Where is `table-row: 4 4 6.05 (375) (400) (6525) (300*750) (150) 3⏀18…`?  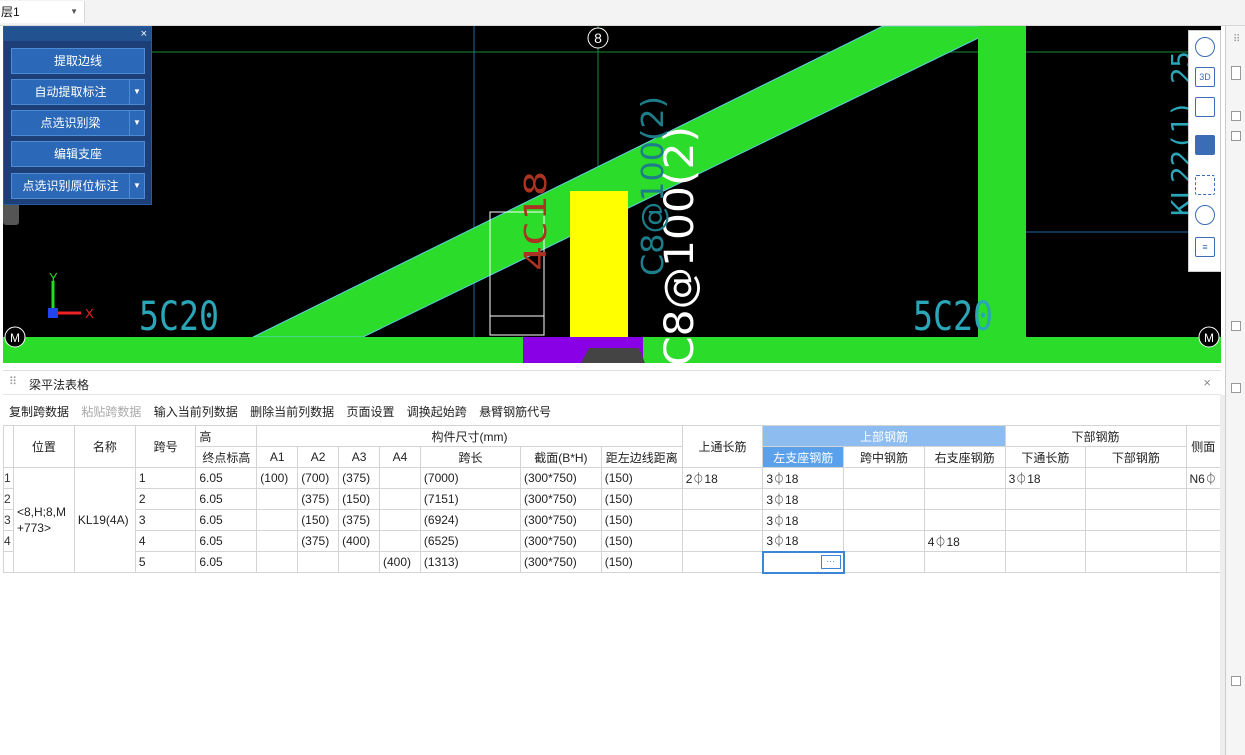 table-row: 4 4 6.05 (375) (400) (6525) (300*750) (150) 3⏀18… is located at coordinates (612, 541).